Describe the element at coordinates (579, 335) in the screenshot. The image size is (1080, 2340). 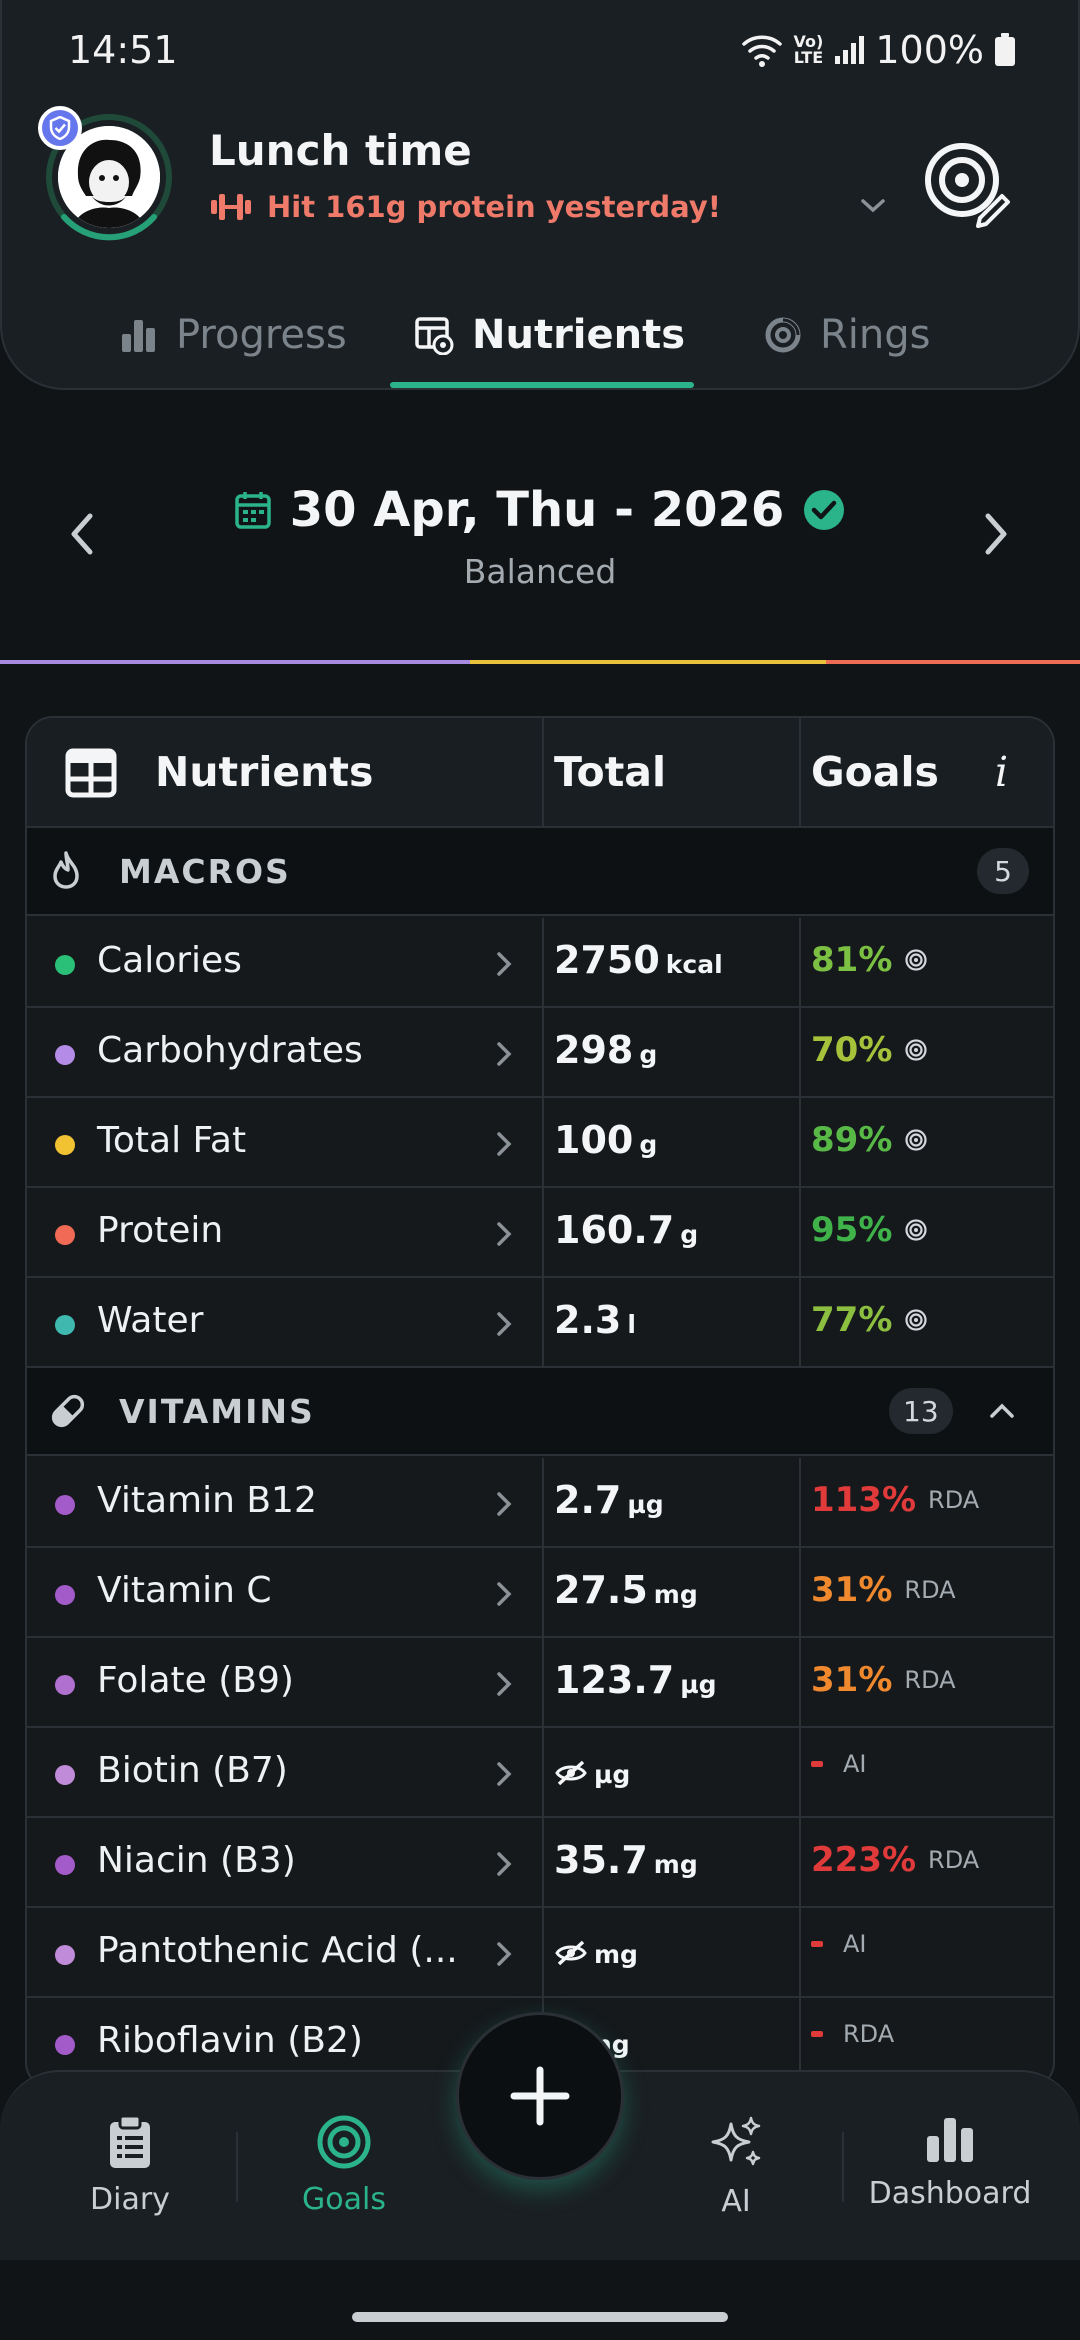
I see `tab-nutrients-label: Nutrients` at that location.